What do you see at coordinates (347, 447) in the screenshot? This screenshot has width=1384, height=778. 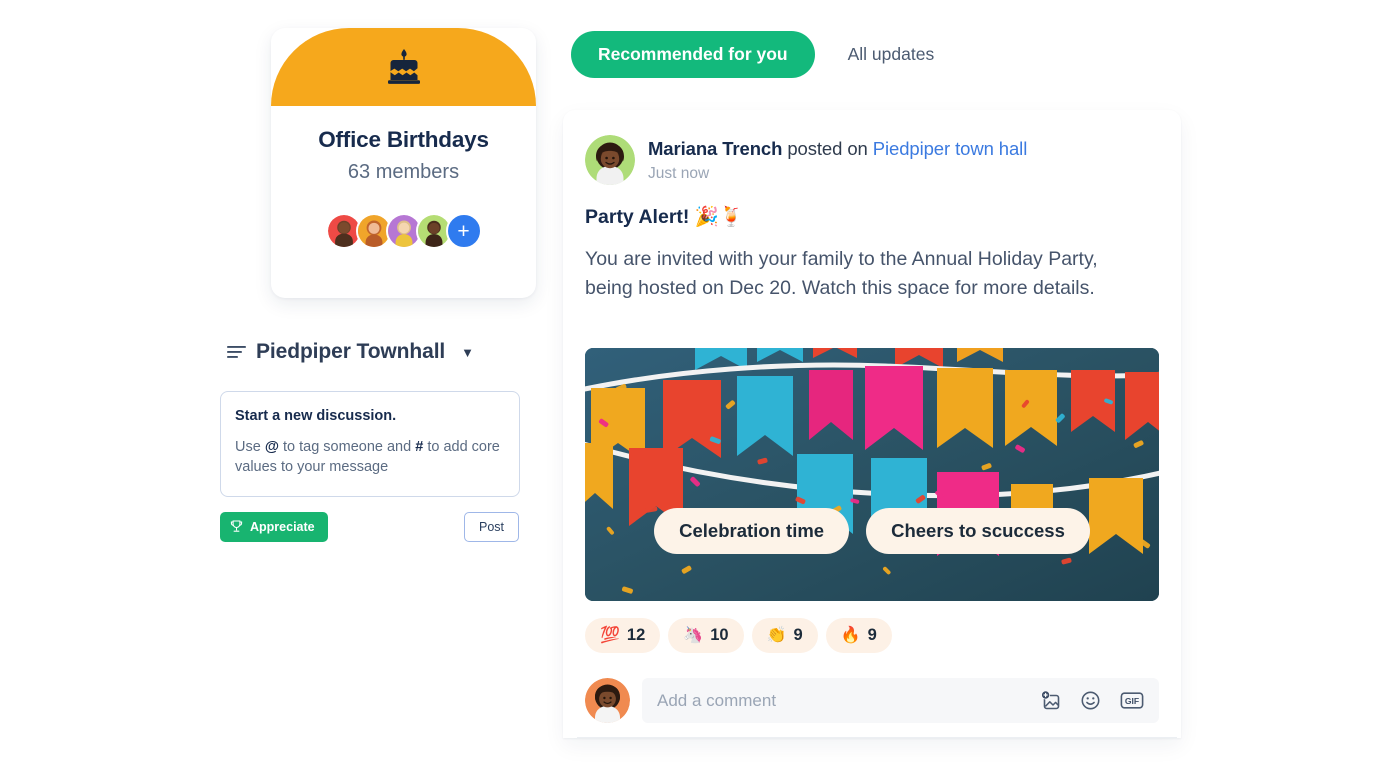 I see `hint-mid: to tag someone and` at bounding box center [347, 447].